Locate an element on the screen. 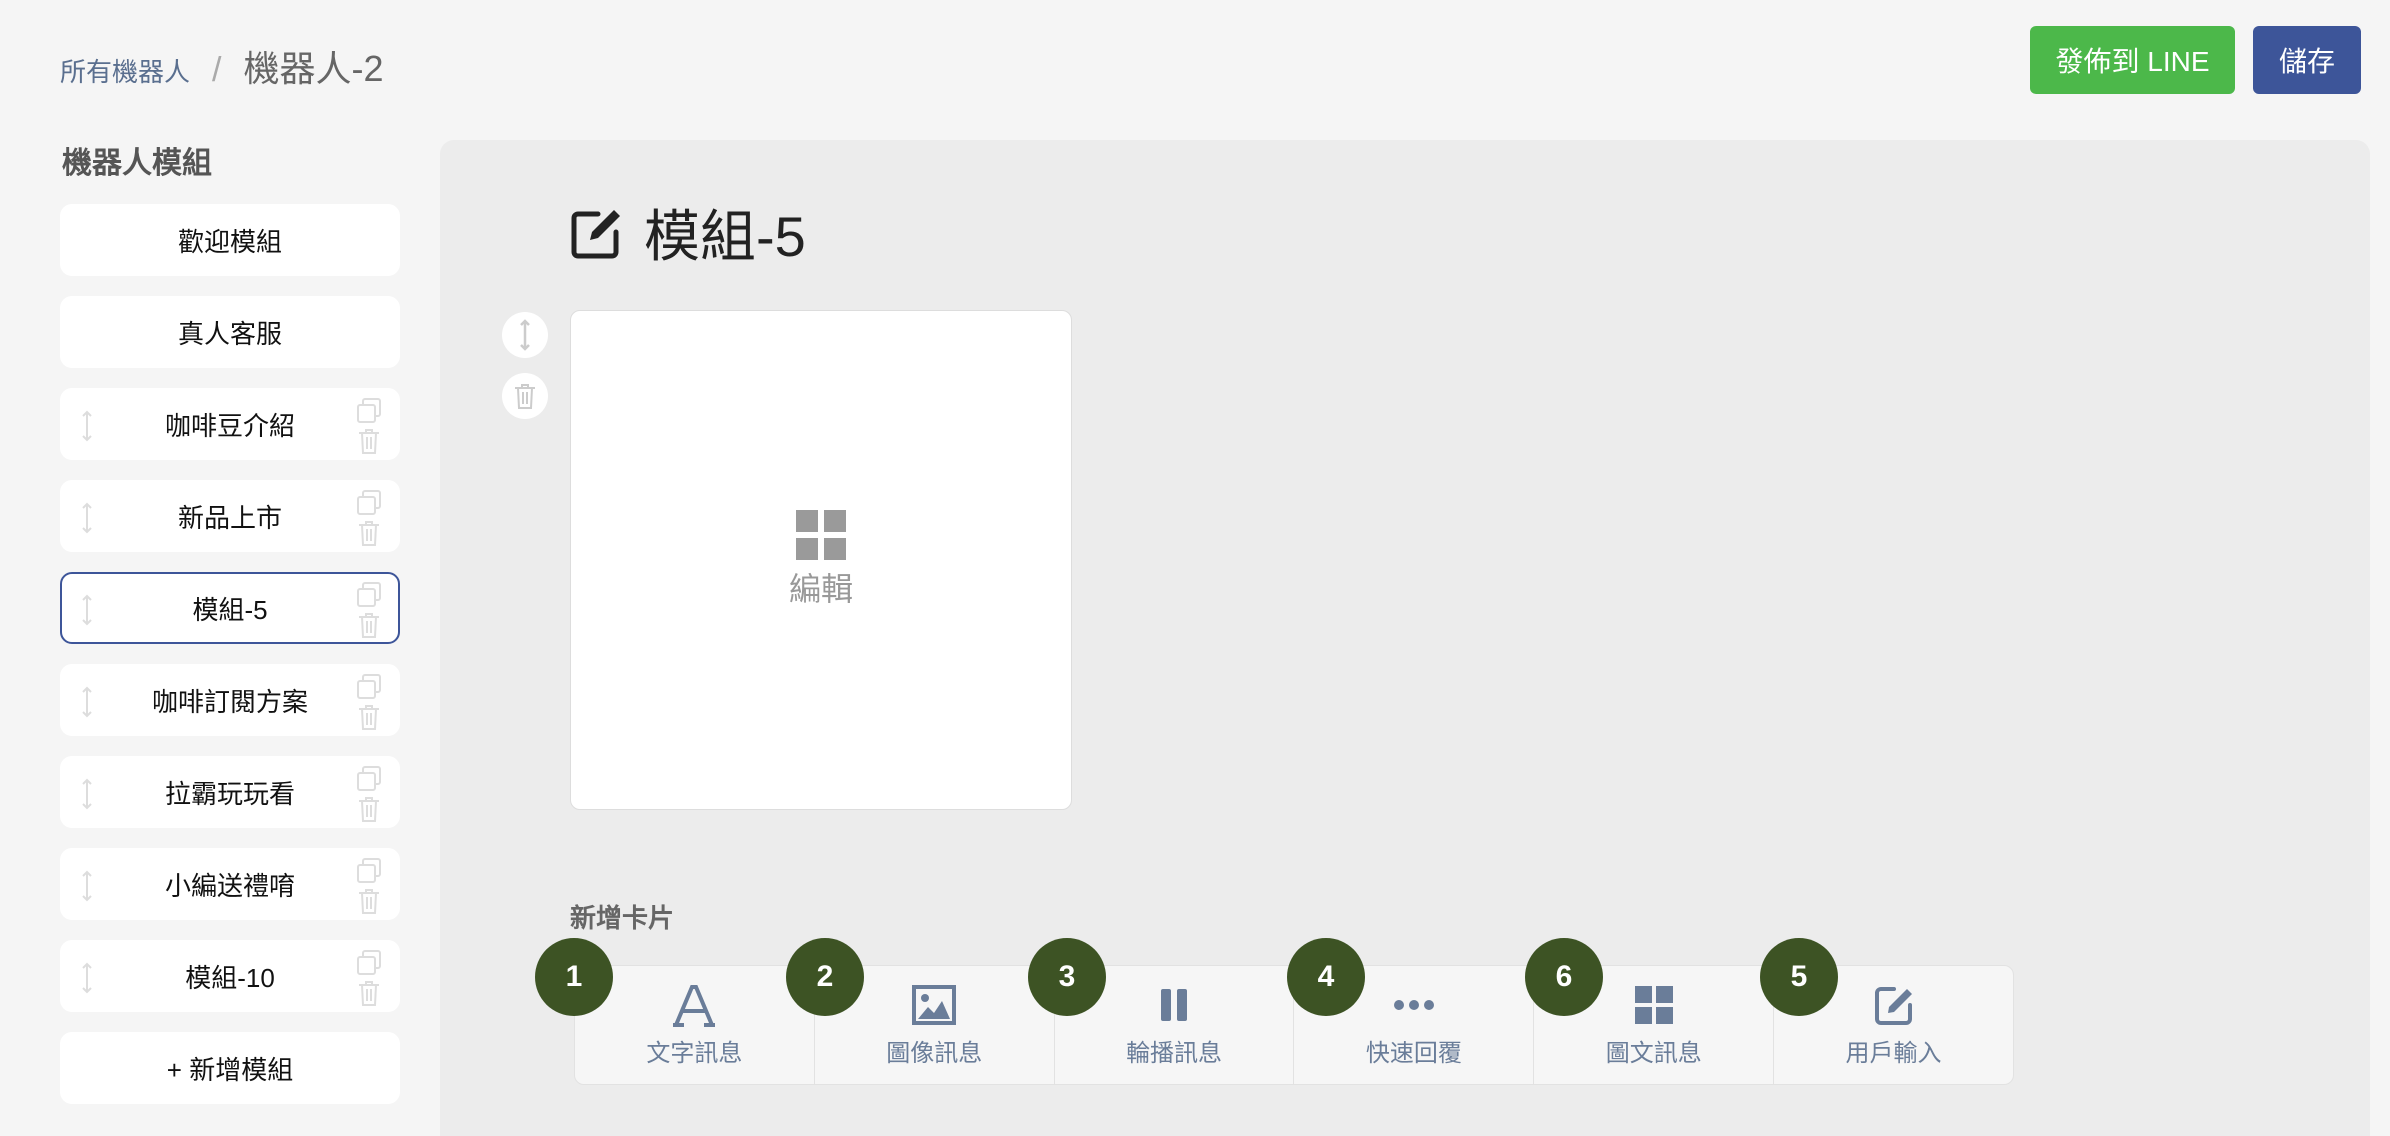 This screenshot has width=2390, height=1136. step-badge: 6 is located at coordinates (1564, 977).